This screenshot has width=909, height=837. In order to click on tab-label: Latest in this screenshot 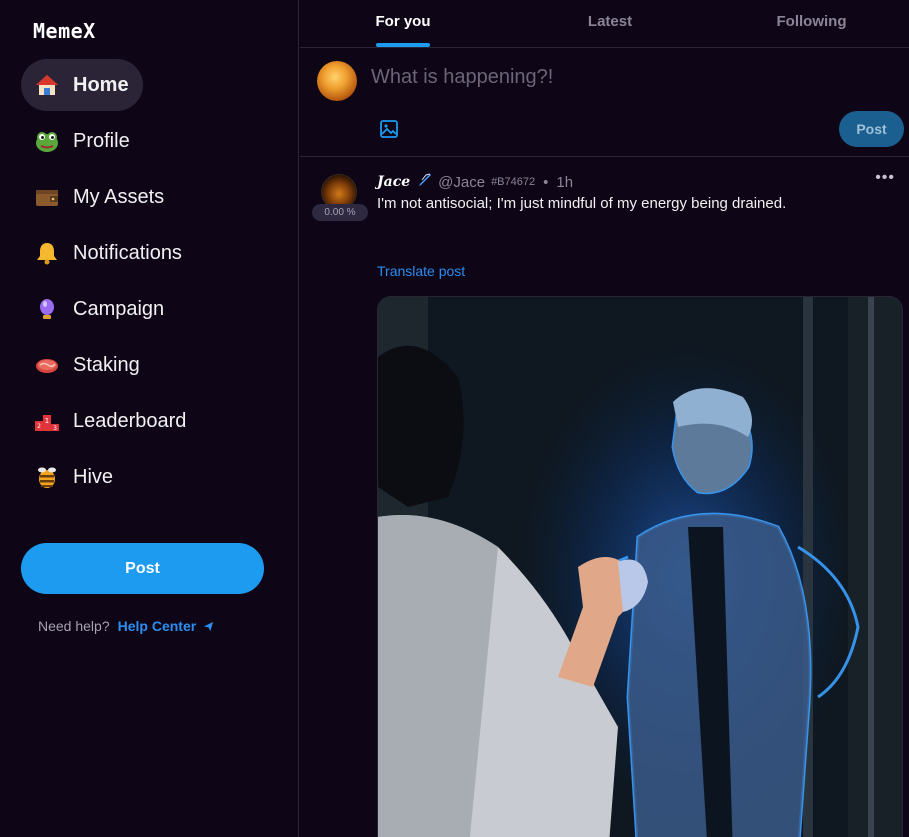, I will do `click(610, 21)`.